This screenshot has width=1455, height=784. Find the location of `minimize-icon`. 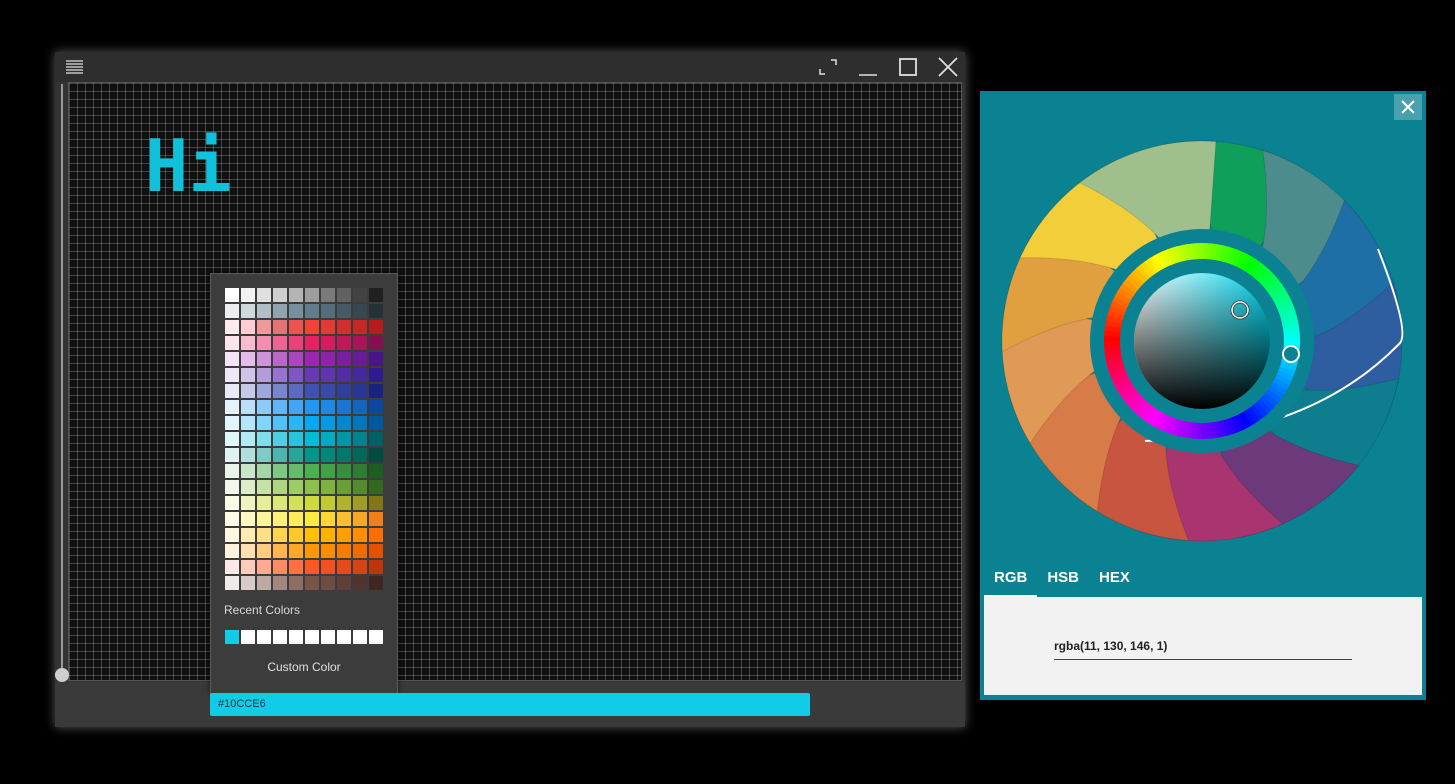

minimize-icon is located at coordinates (868, 67).